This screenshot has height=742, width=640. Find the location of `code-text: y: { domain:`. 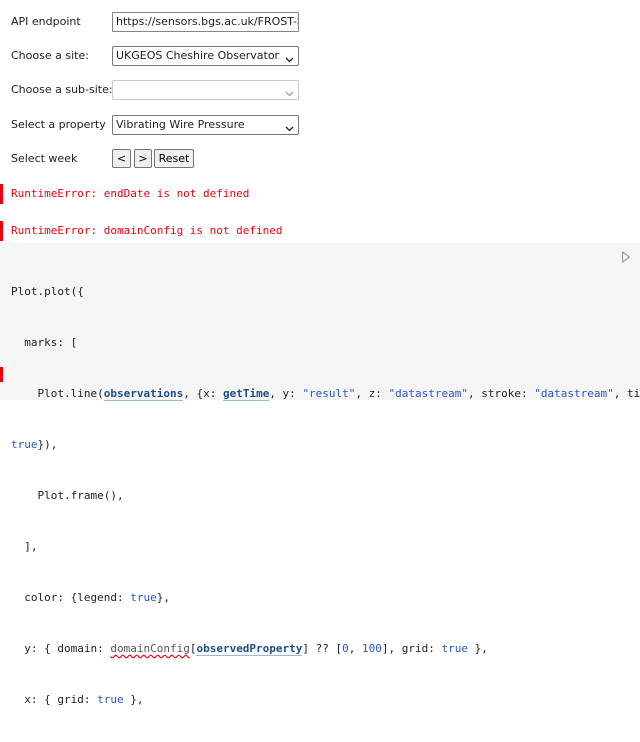

code-text: y: { domain: is located at coordinates (61, 648).